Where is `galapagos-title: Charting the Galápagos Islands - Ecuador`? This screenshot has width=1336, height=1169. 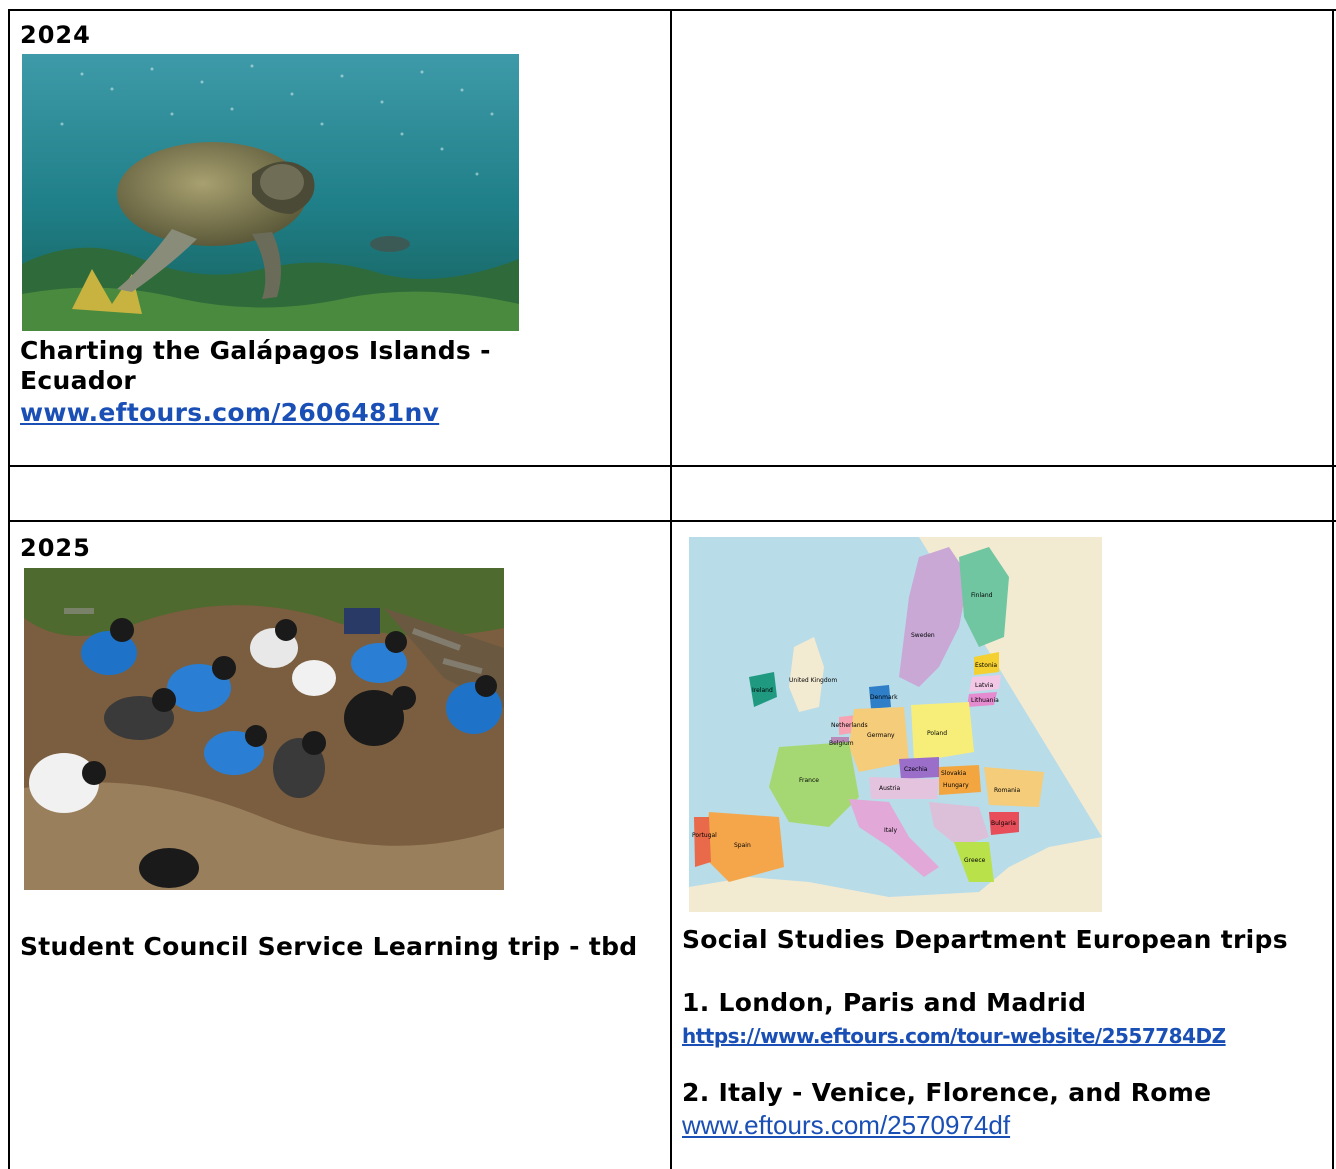 galapagos-title: Charting the Galápagos Islands - Ecuador is located at coordinates (255, 365).